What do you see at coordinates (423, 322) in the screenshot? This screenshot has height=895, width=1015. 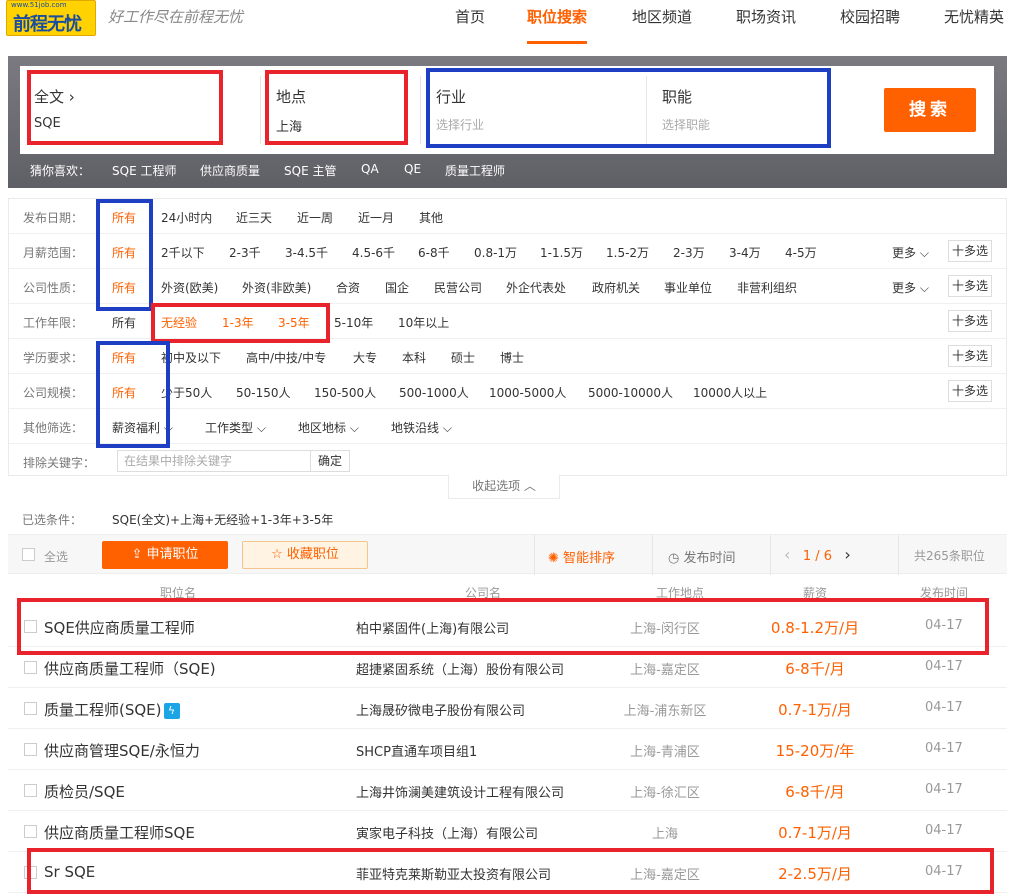 I see `filter-option: 10年以上` at bounding box center [423, 322].